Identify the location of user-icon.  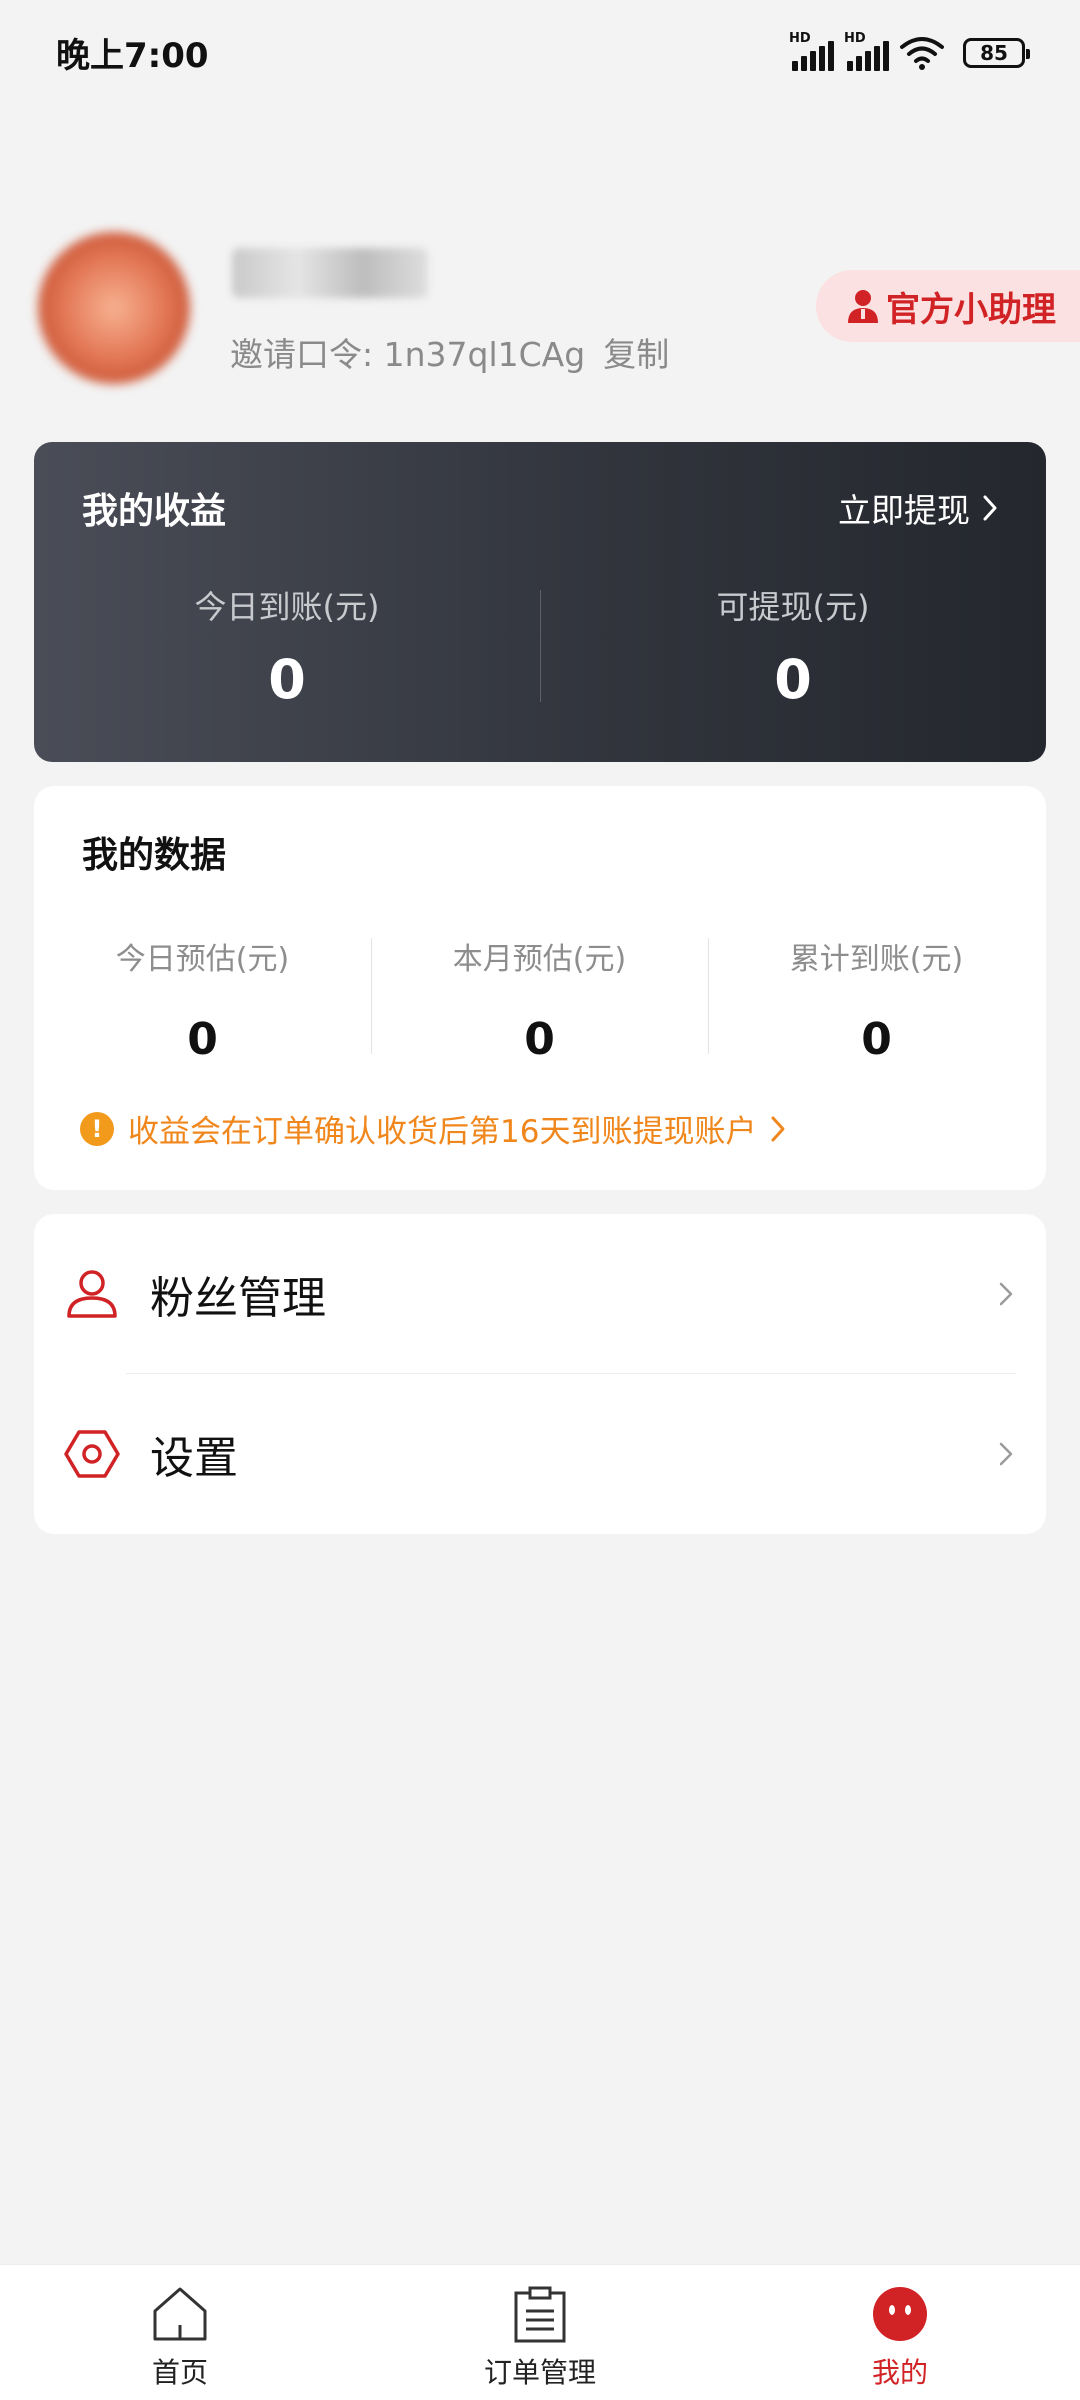
(92, 1294).